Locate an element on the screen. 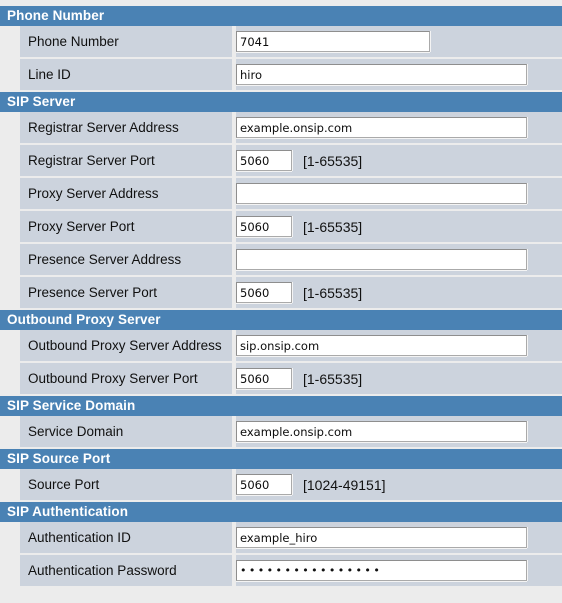 Image resolution: width=562 pixels, height=603 pixels. field-value-cell: 5060 [1024-49151] is located at coordinates (399, 484).